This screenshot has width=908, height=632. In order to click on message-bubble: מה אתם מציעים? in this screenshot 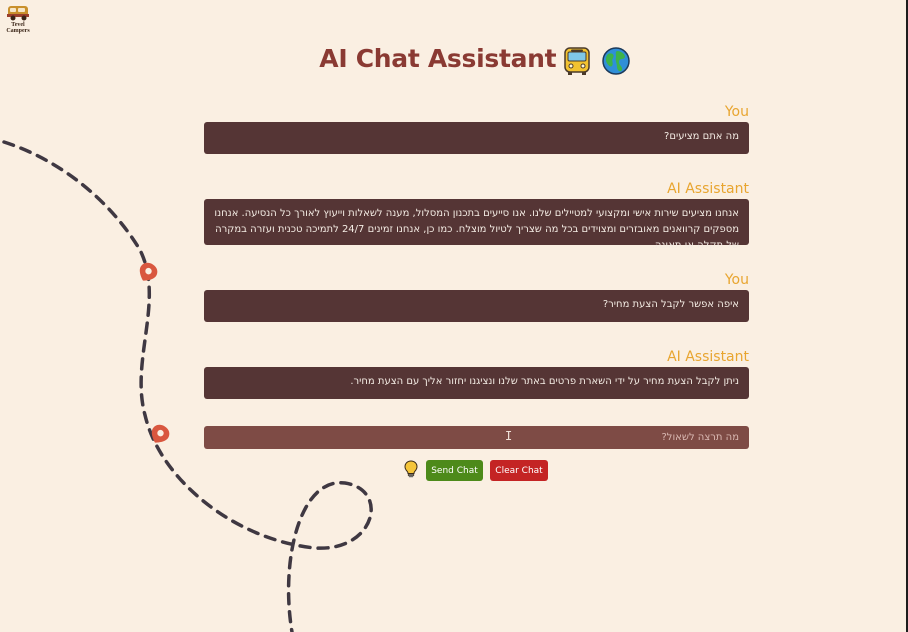, I will do `click(476, 138)`.